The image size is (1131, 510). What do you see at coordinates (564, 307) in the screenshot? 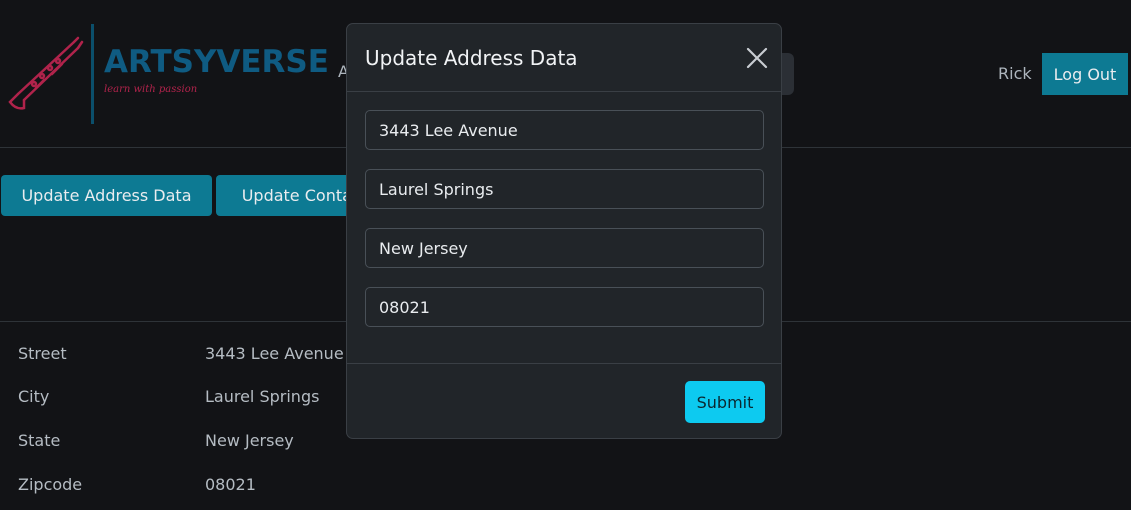
I see `zipcode-input` at bounding box center [564, 307].